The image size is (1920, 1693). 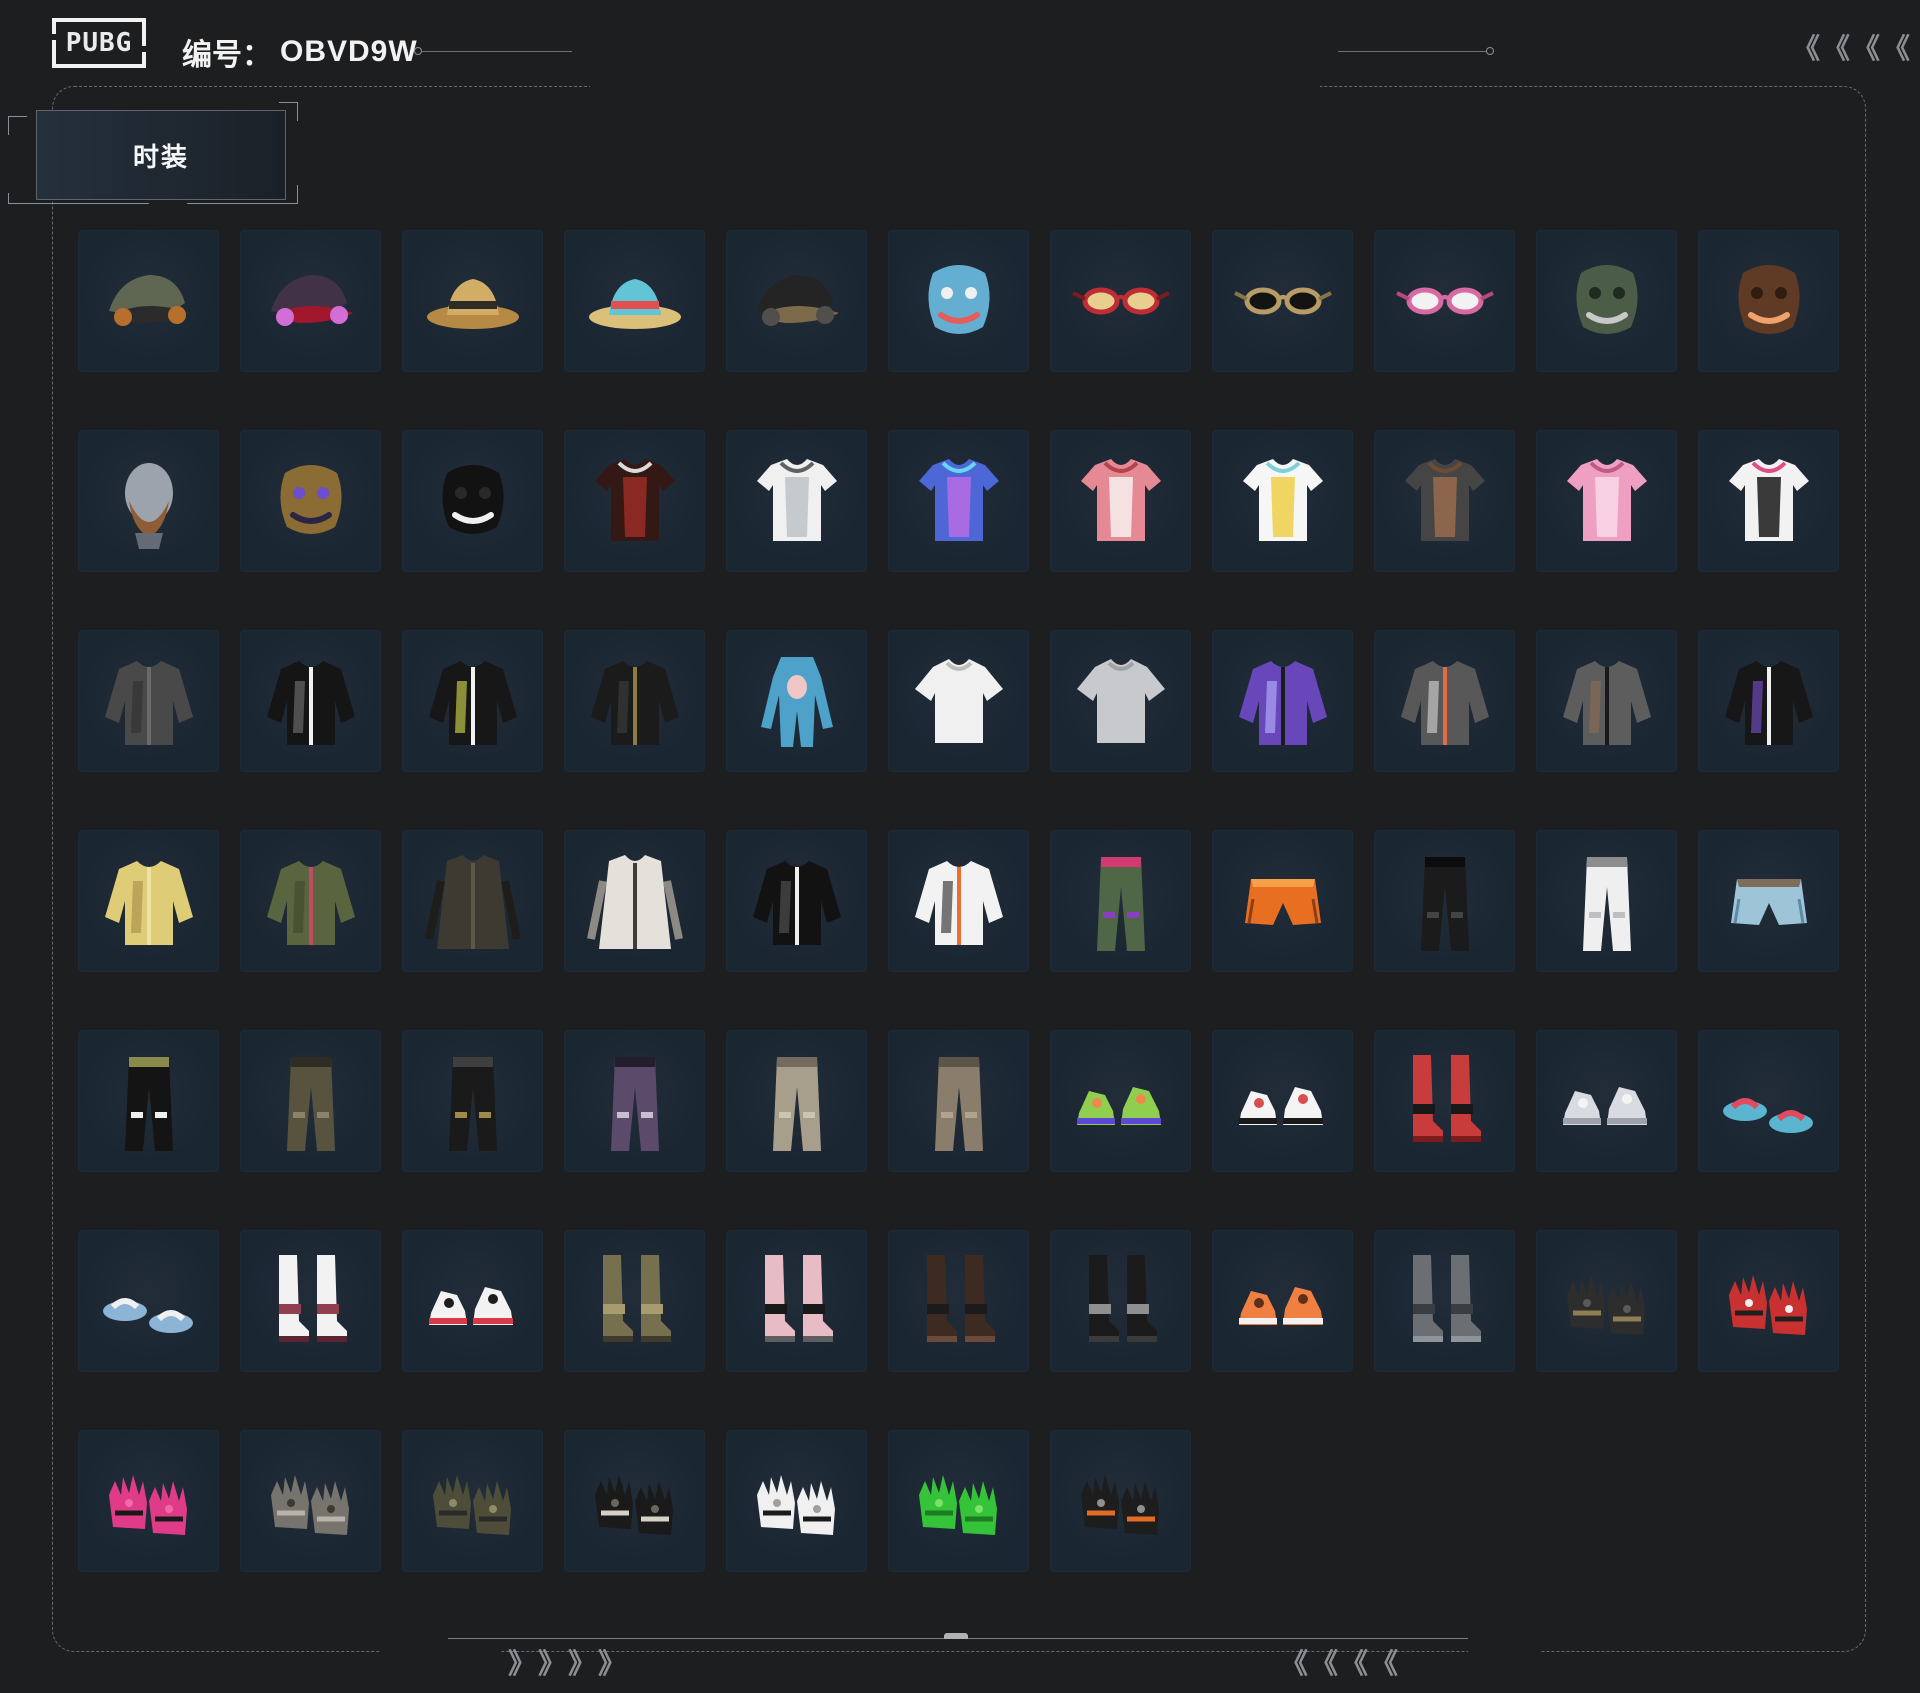 I want to click on black-cap-icon, so click(x=797, y=301).